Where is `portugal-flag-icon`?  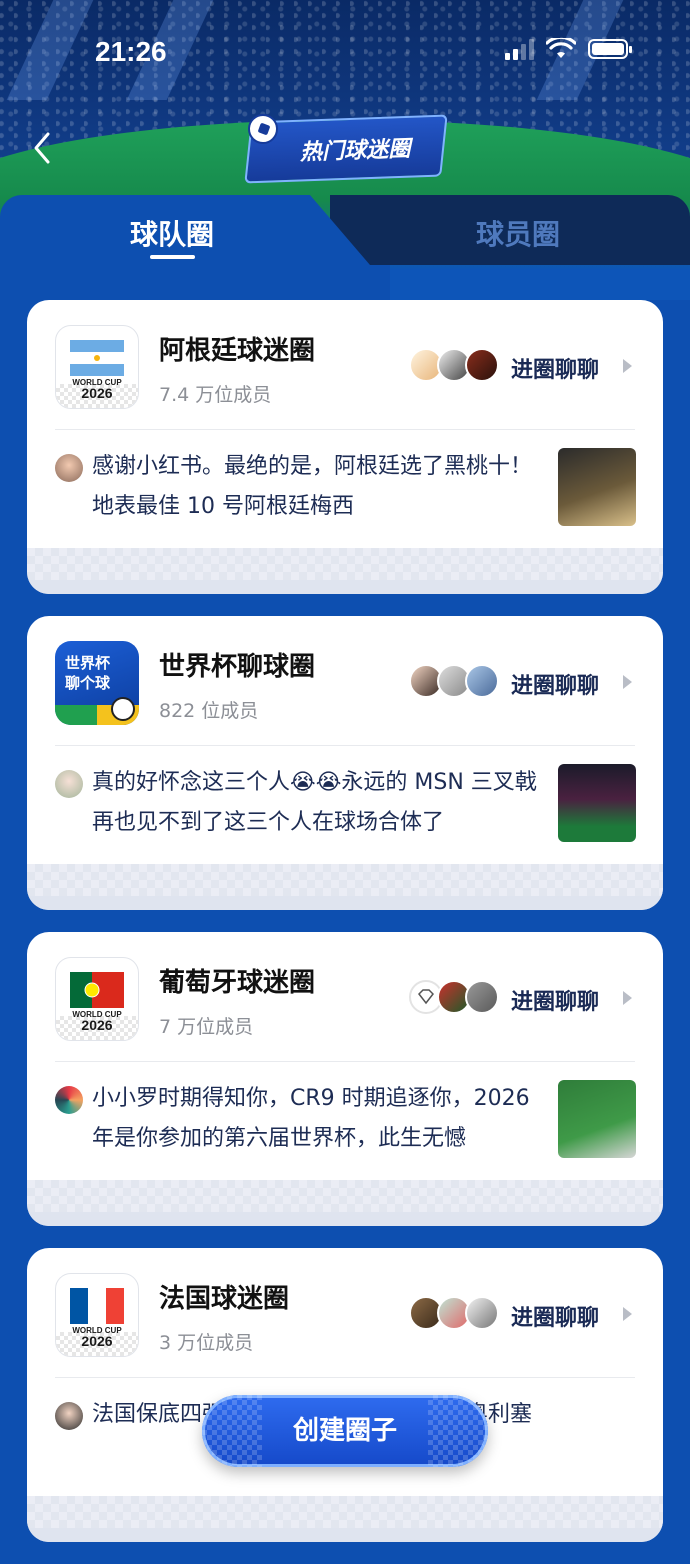
portugal-flag-icon is located at coordinates (97, 990).